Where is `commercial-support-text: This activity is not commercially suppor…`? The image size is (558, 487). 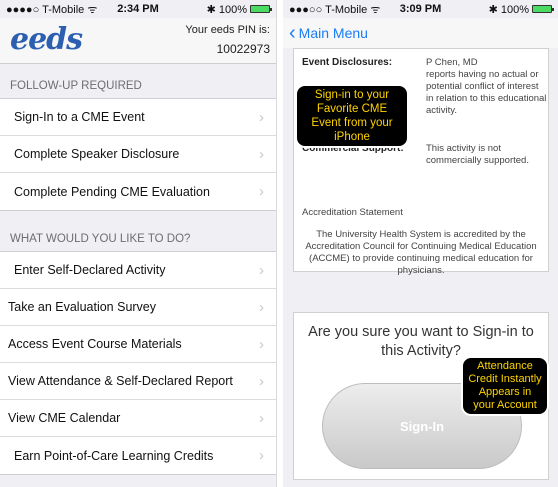 commercial-support-text: This activity is not commercially suppor… is located at coordinates (477, 154).